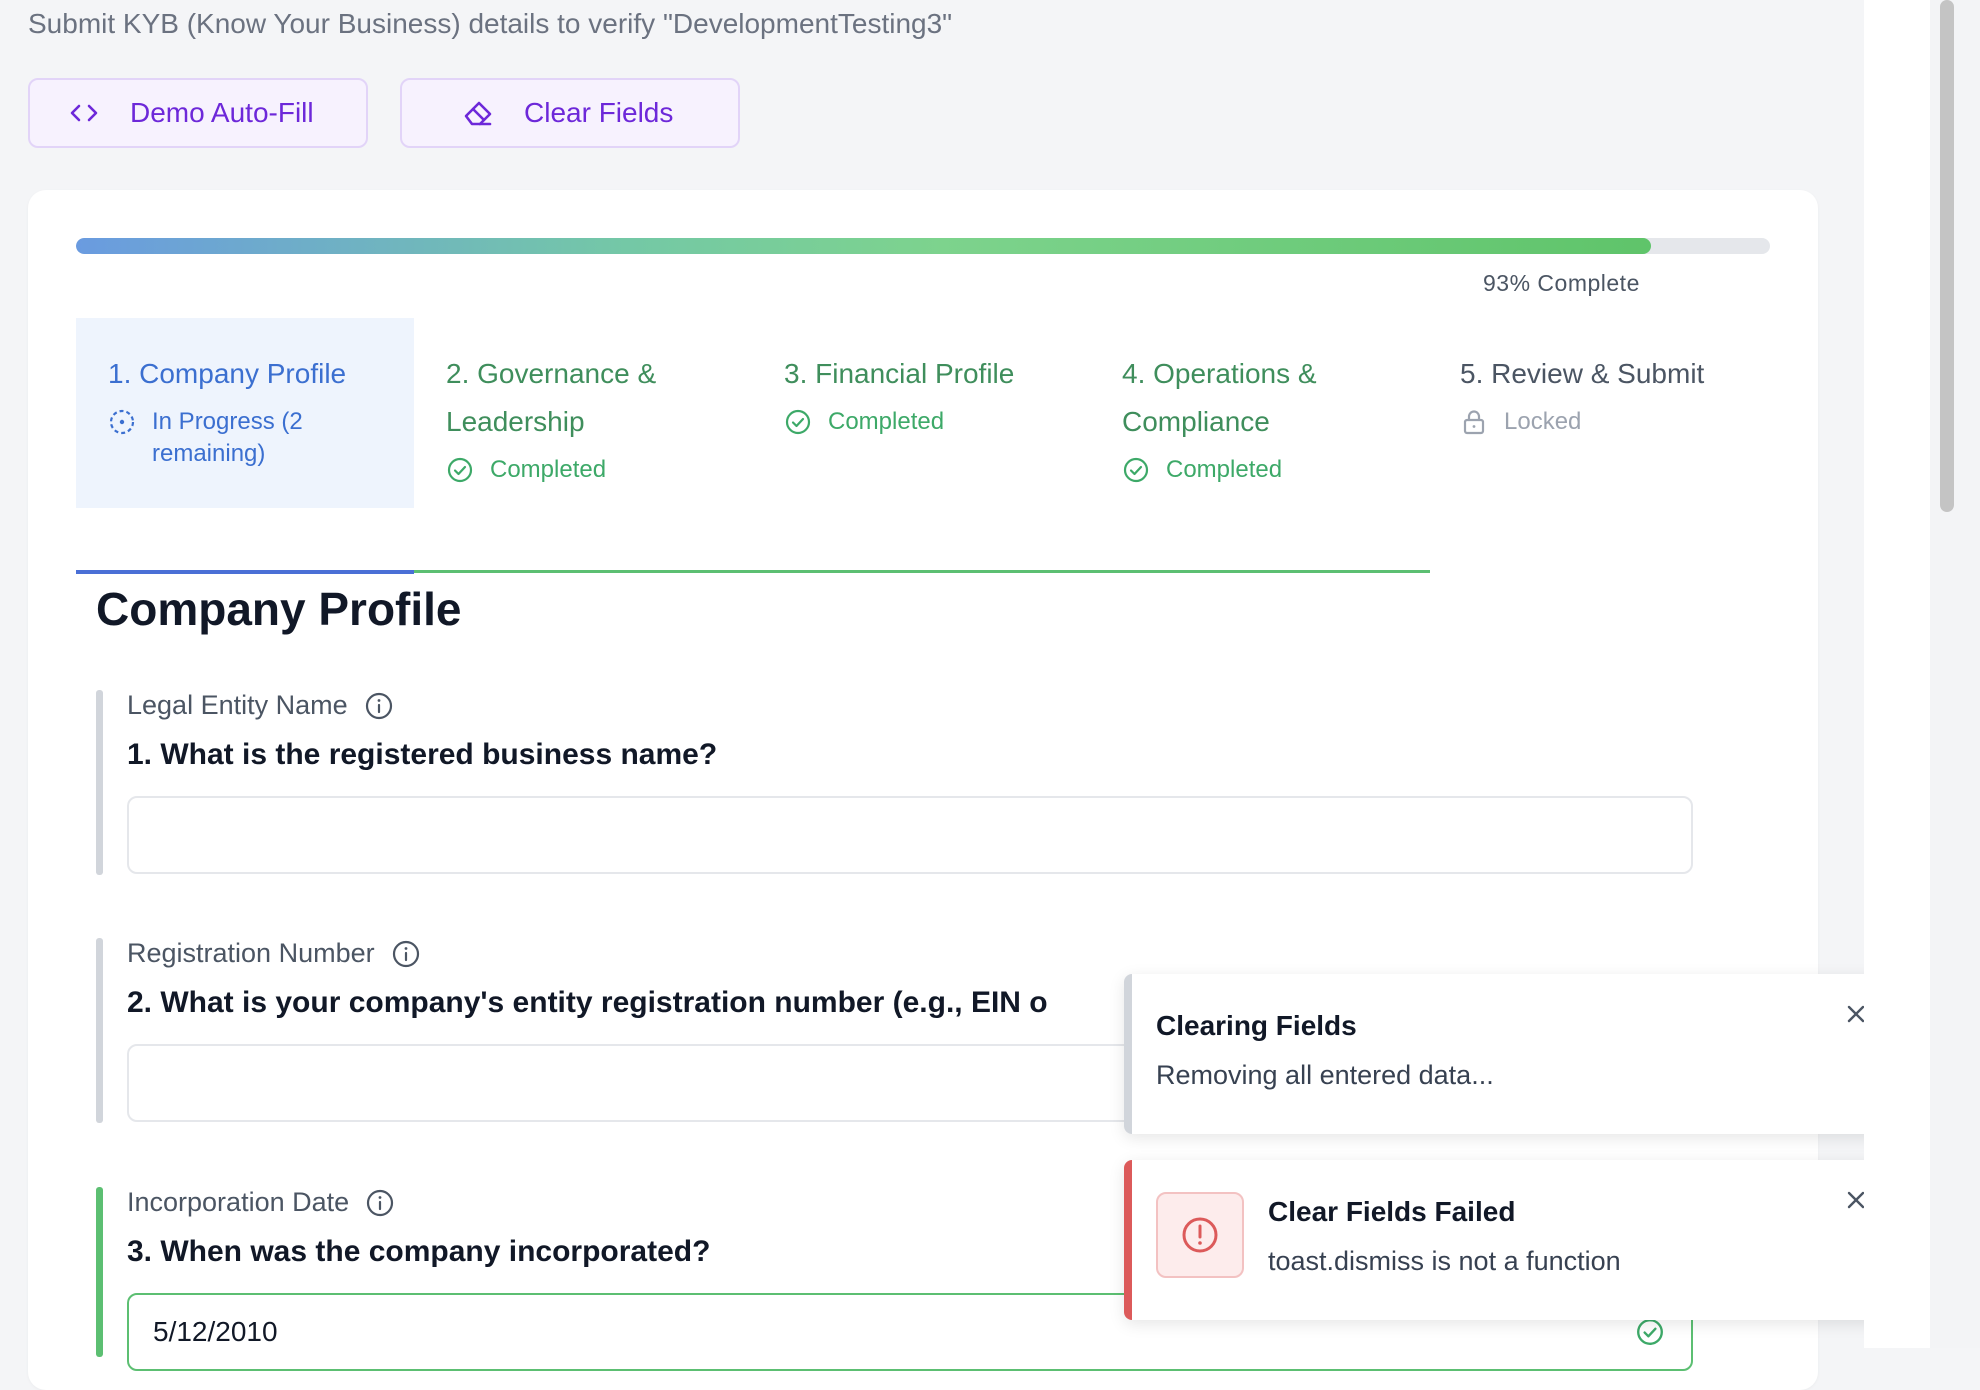 The image size is (1980, 1390). I want to click on dashed-circle-icon, so click(122, 422).